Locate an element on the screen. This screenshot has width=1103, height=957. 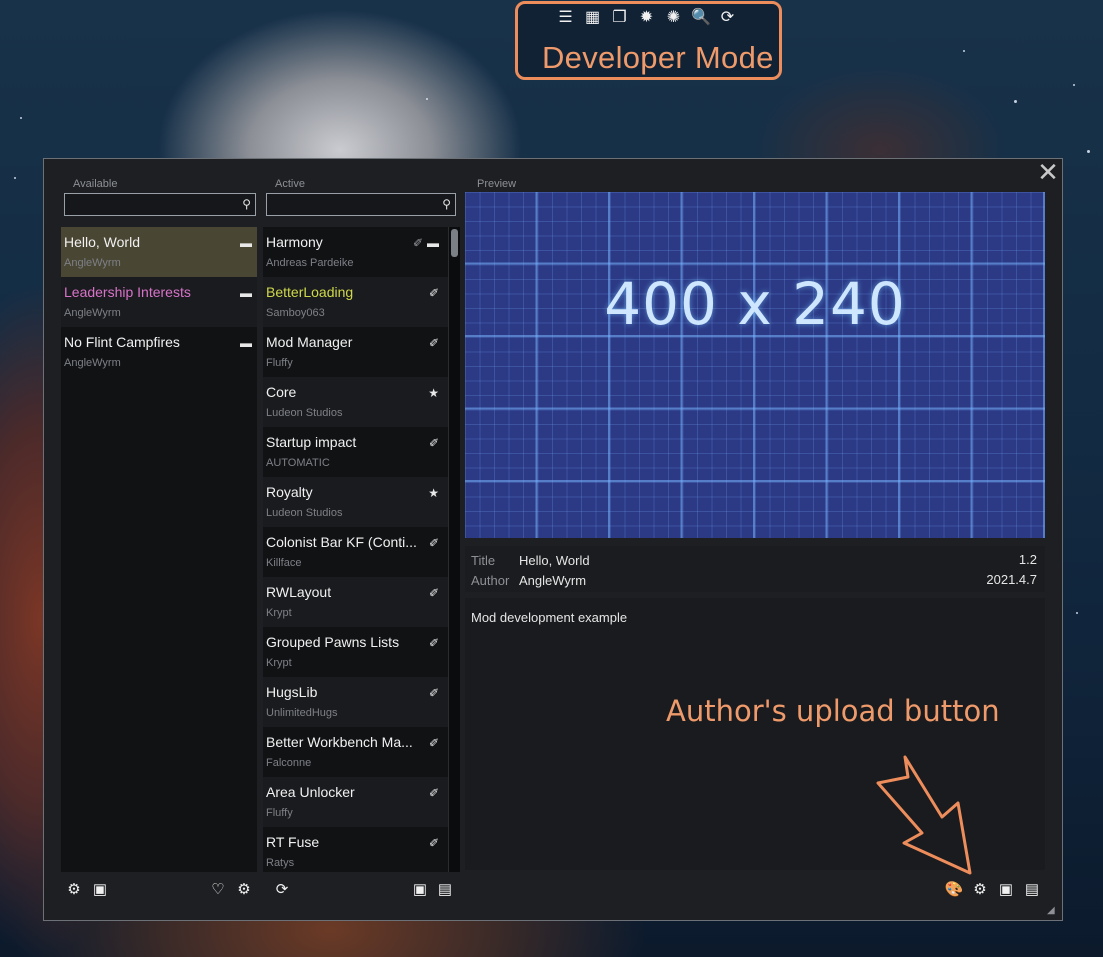
steam-subscribe-icon: ⚙ is located at coordinates (74, 890).